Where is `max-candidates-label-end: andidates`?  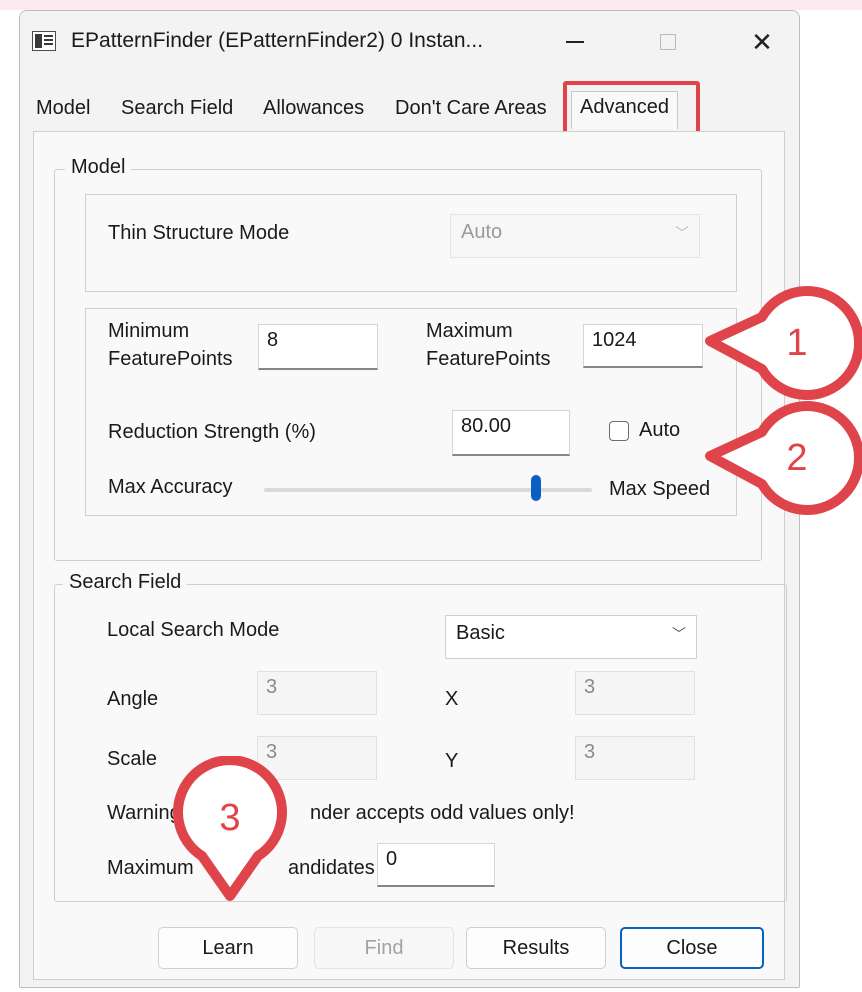 max-candidates-label-end: andidates is located at coordinates (331, 868).